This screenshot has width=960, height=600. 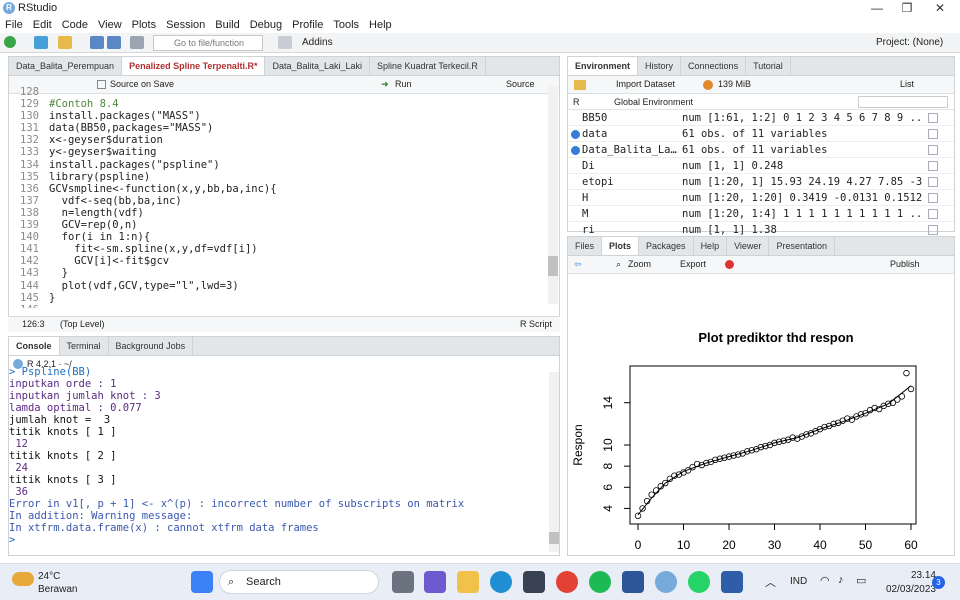 What do you see at coordinates (283, 249) in the screenshot?
I see `code-line: 141 fit<-sm.spline(x,y,df=vdf[i])` at bounding box center [283, 249].